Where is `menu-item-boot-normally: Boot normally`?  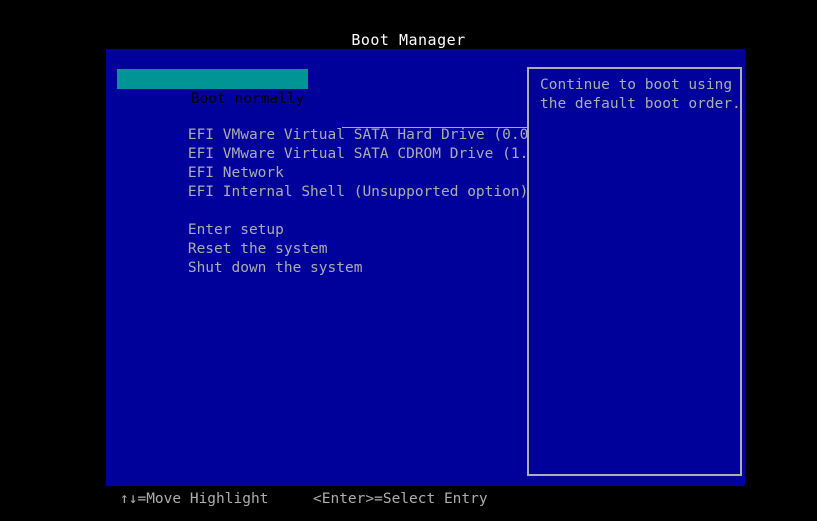 menu-item-boot-normally: Boot normally is located at coordinates (213, 88).